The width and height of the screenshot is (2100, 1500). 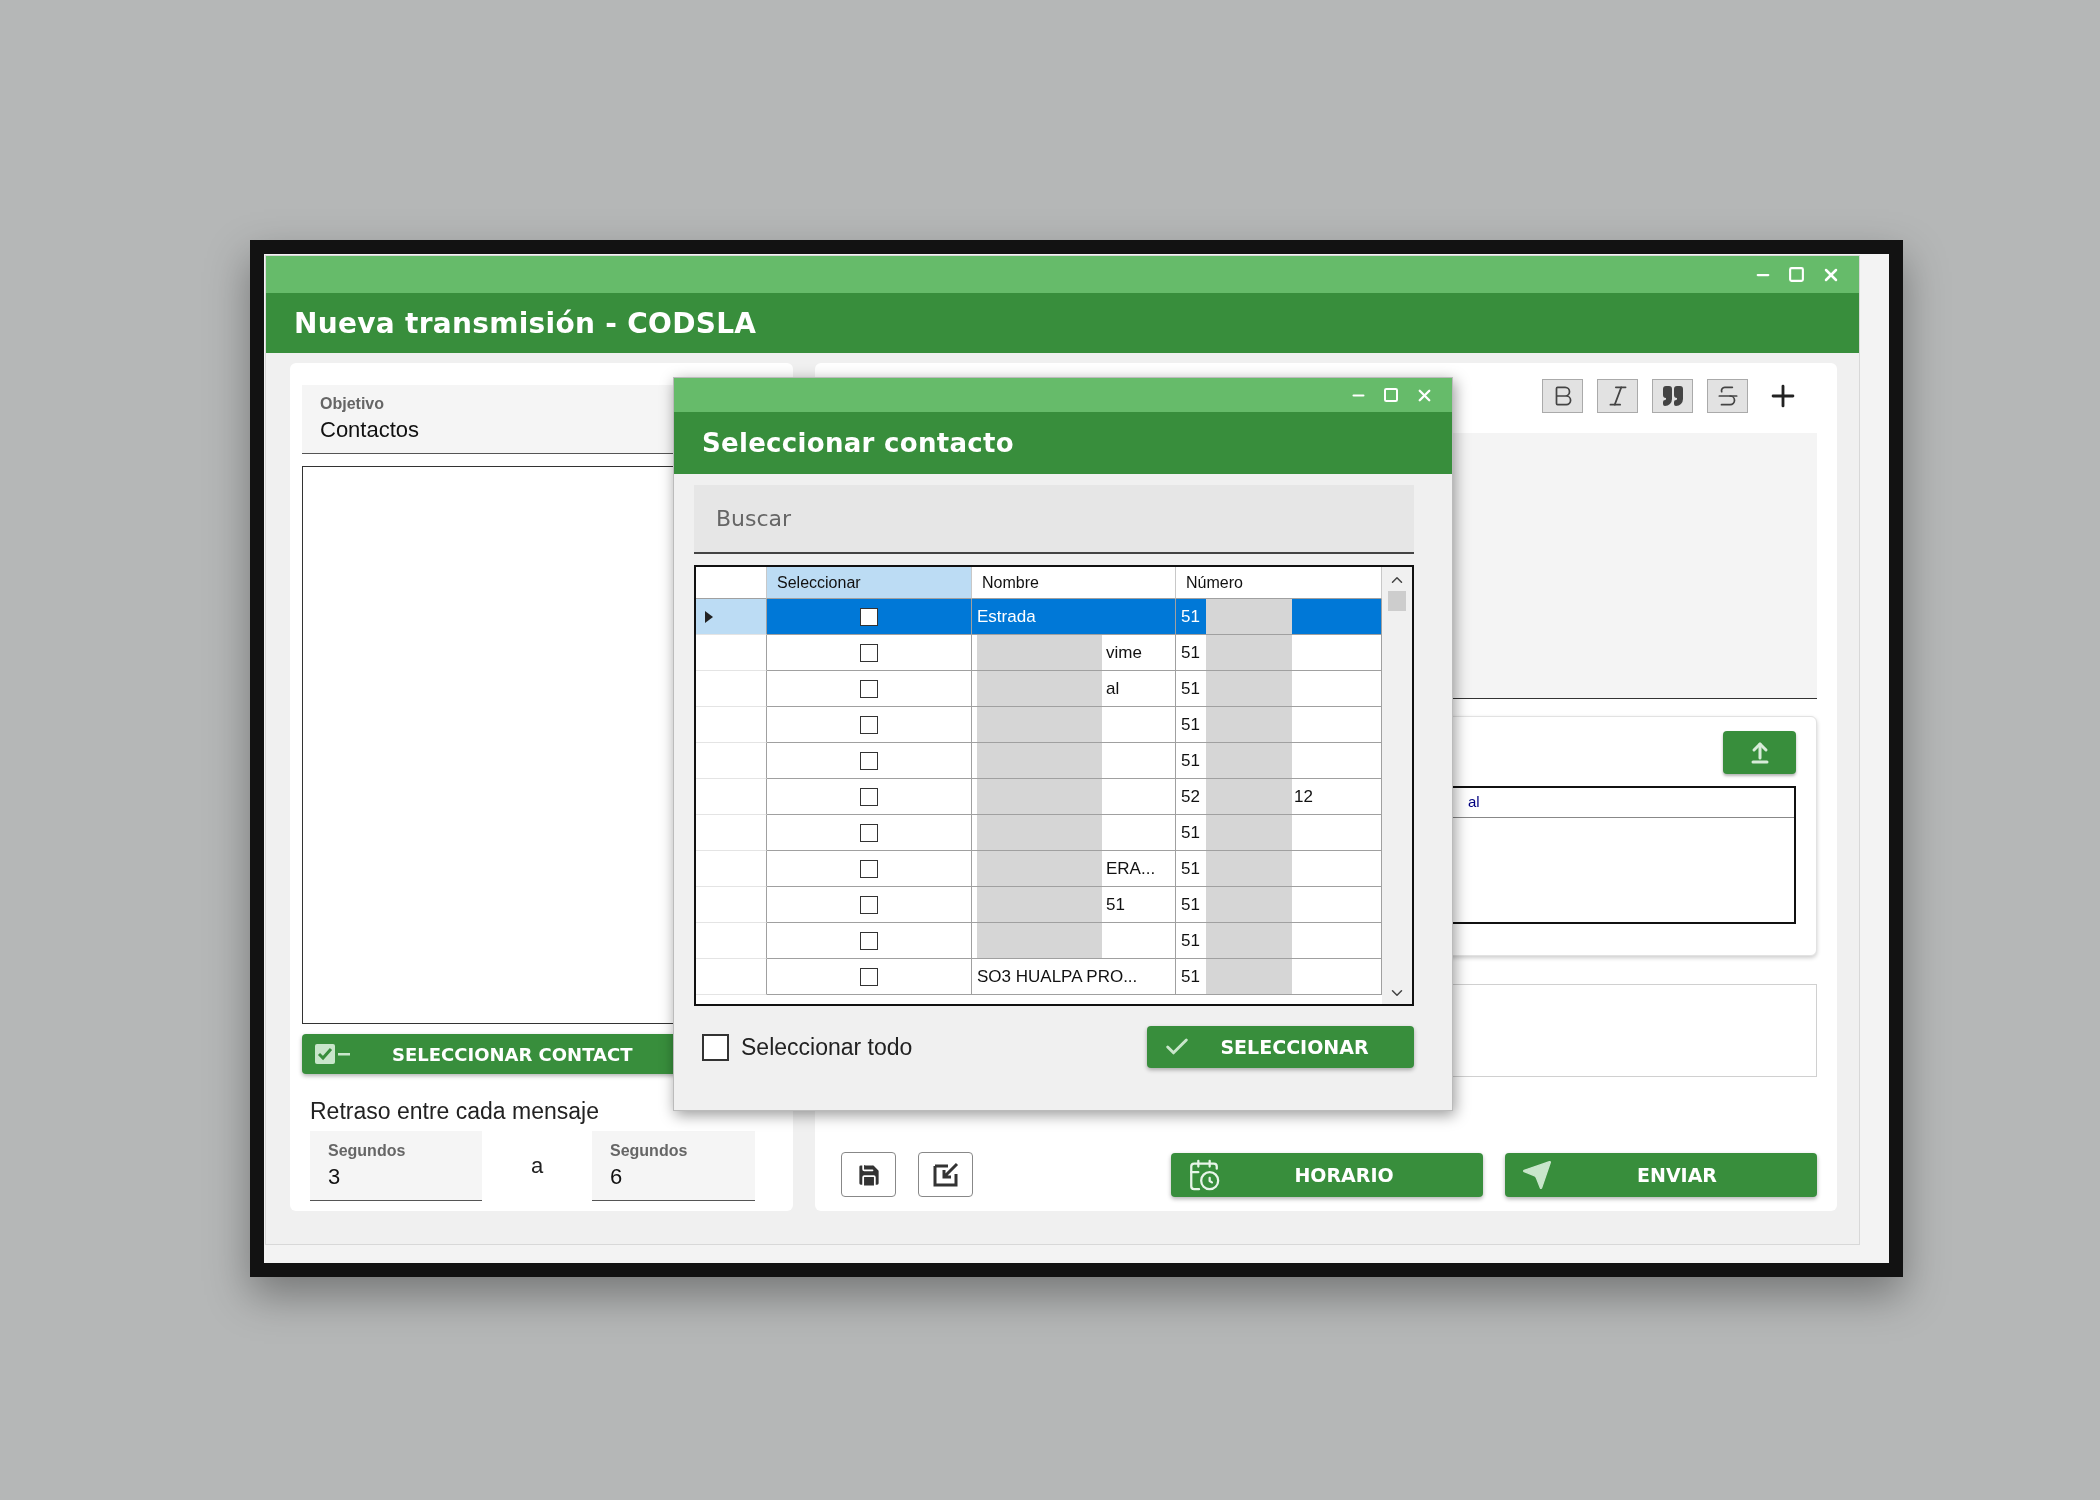 I want to click on name-cell: vime, so click(x=1124, y=652).